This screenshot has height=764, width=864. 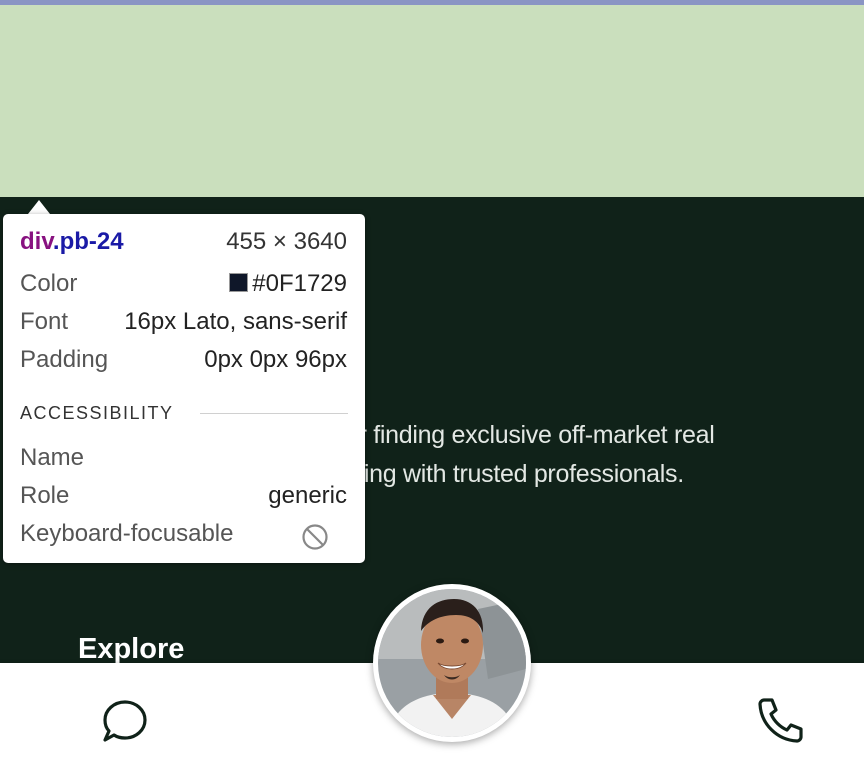 I want to click on divider, so click(x=274, y=413).